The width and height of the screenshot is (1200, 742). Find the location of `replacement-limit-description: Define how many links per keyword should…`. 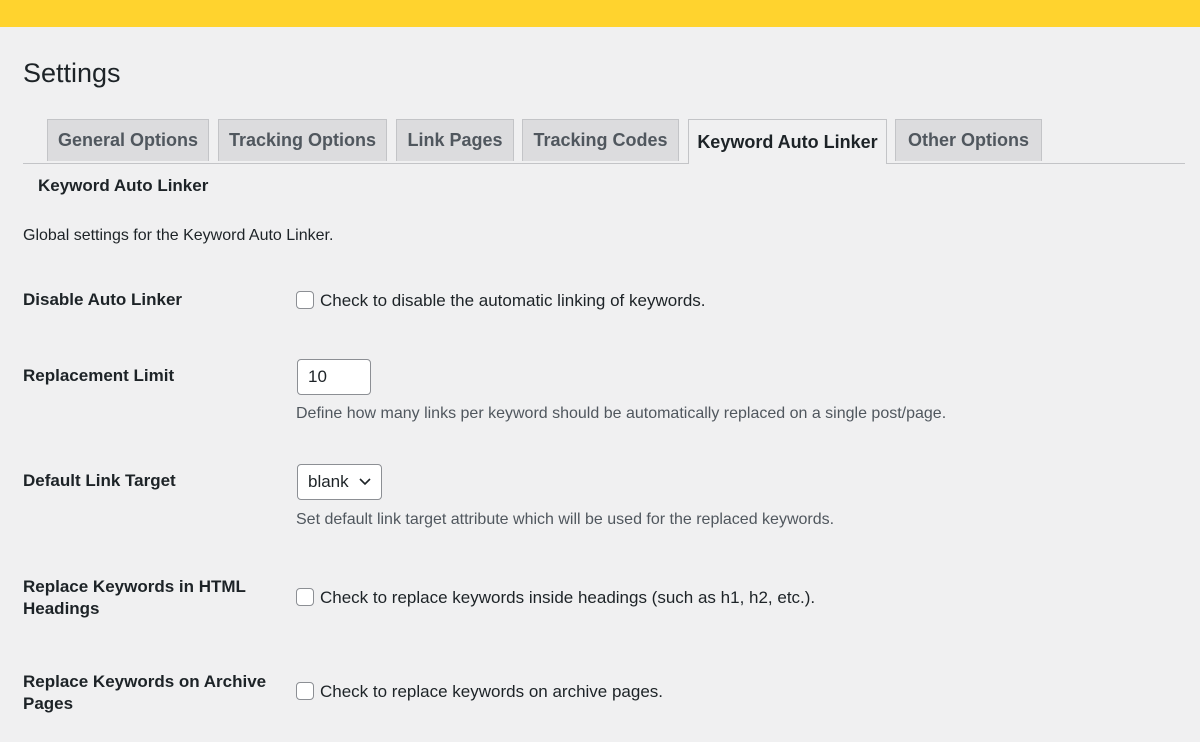

replacement-limit-description: Define how many links per keyword should… is located at coordinates (621, 413).